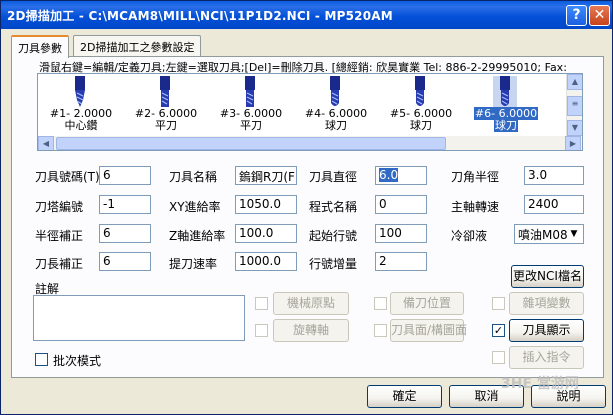 This screenshot has height=415, width=613. Describe the element at coordinates (59, 264) in the screenshot. I see `length-comp-label: 刀長補正` at that location.